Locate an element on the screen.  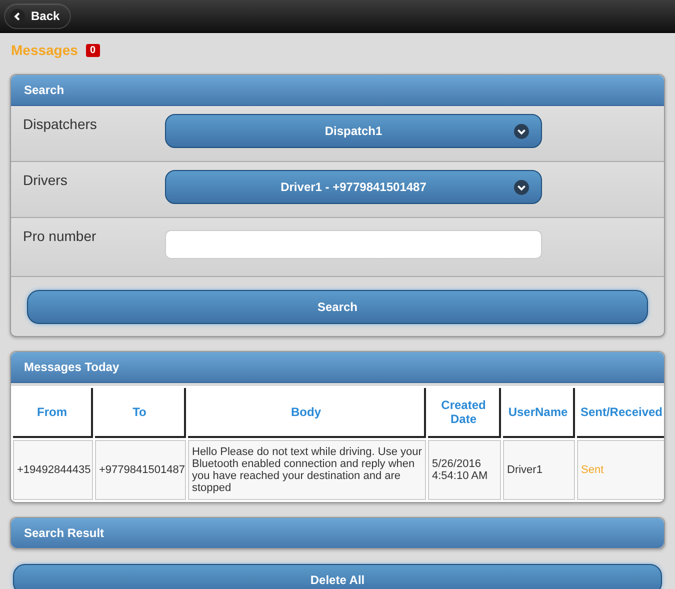
column-header: From is located at coordinates (53, 413).